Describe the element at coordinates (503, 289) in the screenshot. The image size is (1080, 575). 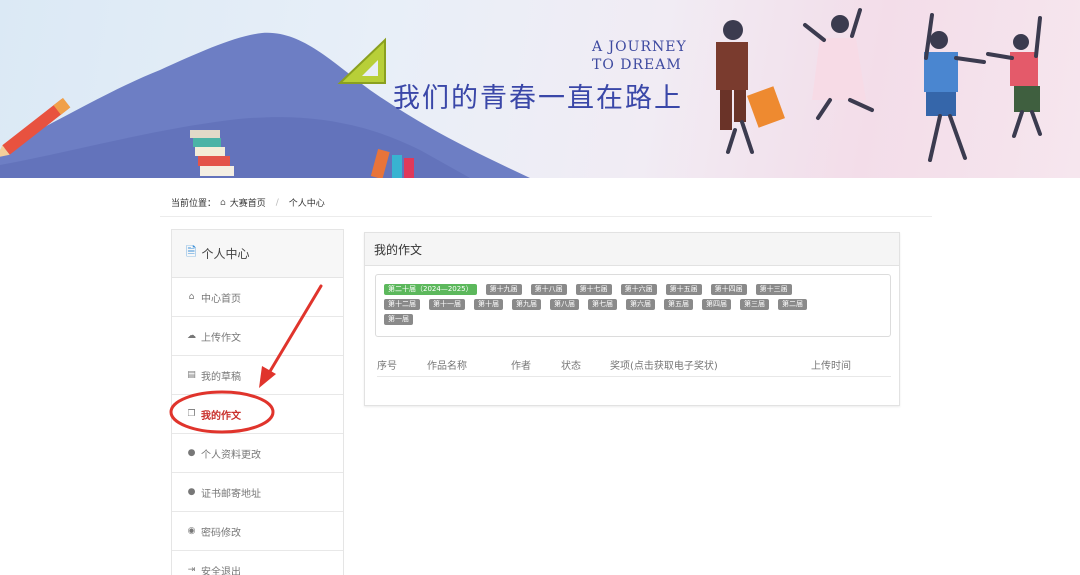
I see `tab-edition-19: 第十九届` at that location.